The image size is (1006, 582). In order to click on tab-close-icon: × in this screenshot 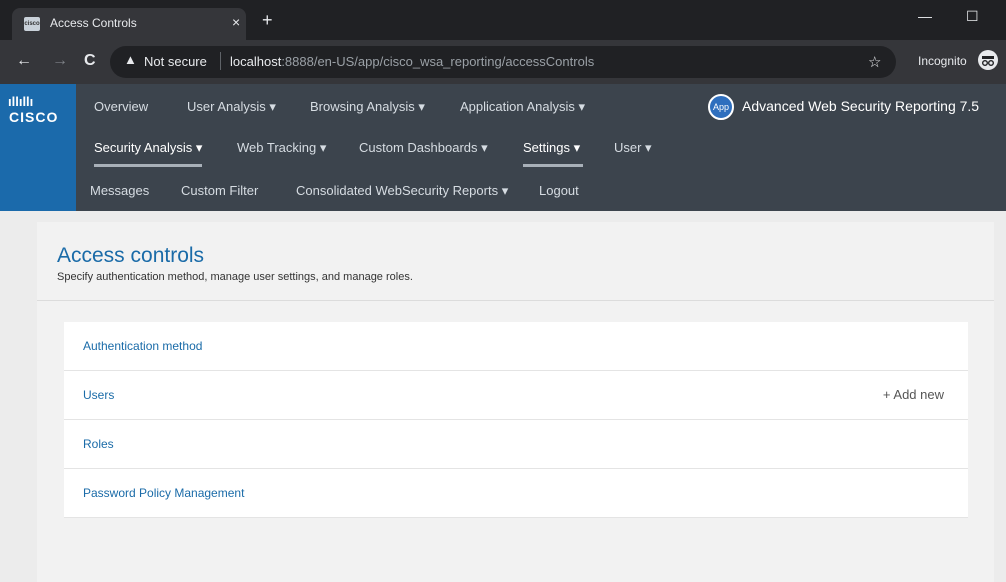, I will do `click(236, 22)`.